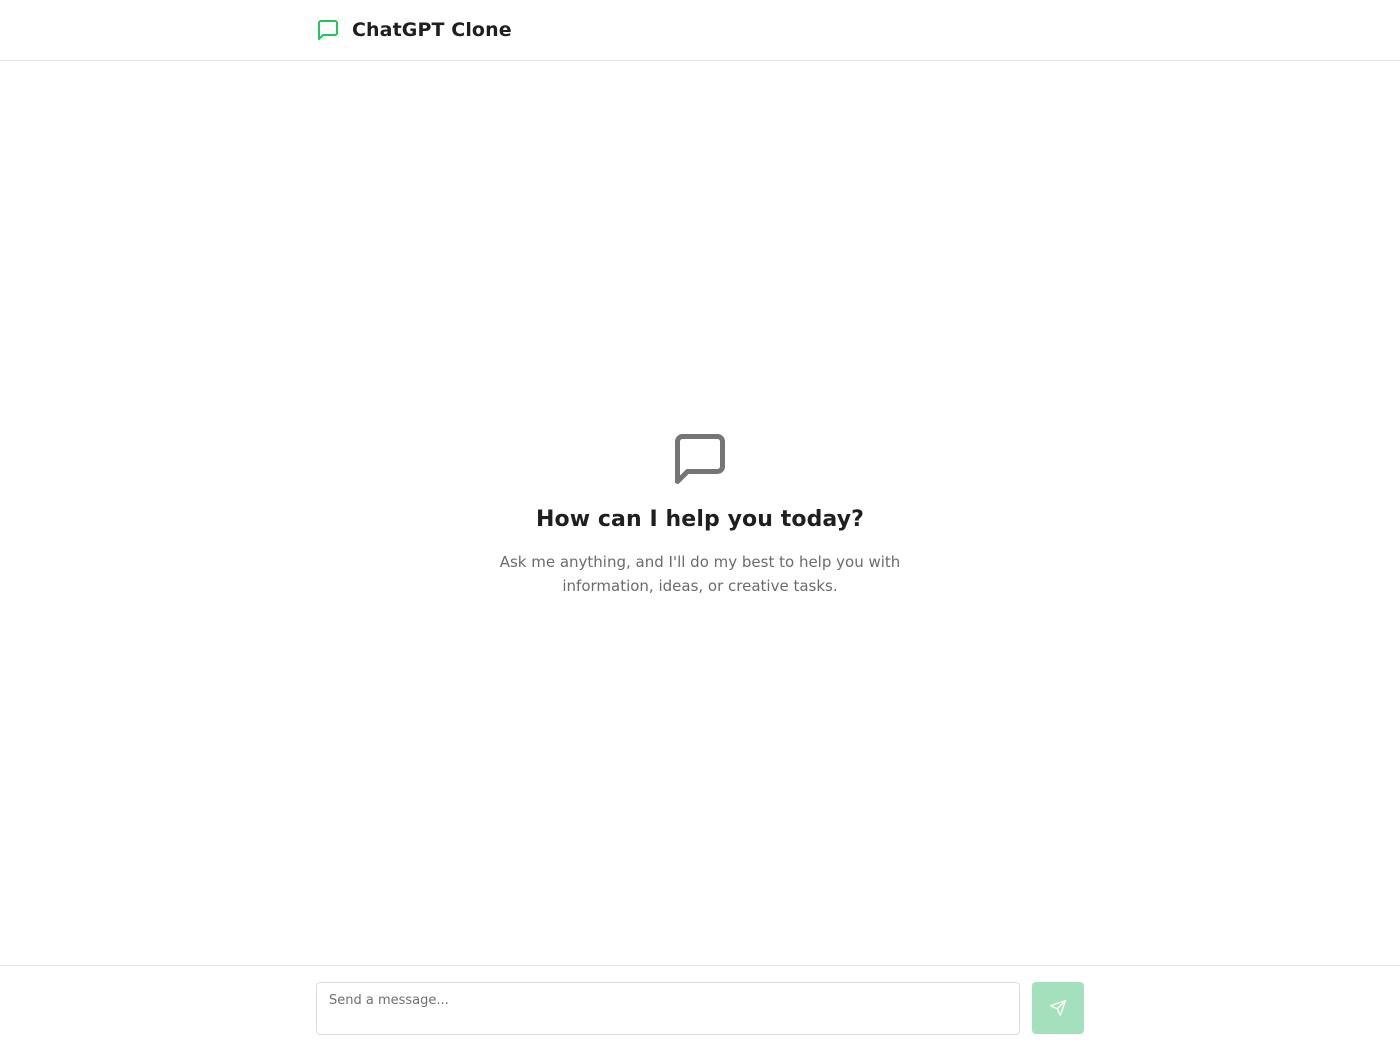 The height and width of the screenshot is (1050, 1400). I want to click on composer, so click(700, 1008).